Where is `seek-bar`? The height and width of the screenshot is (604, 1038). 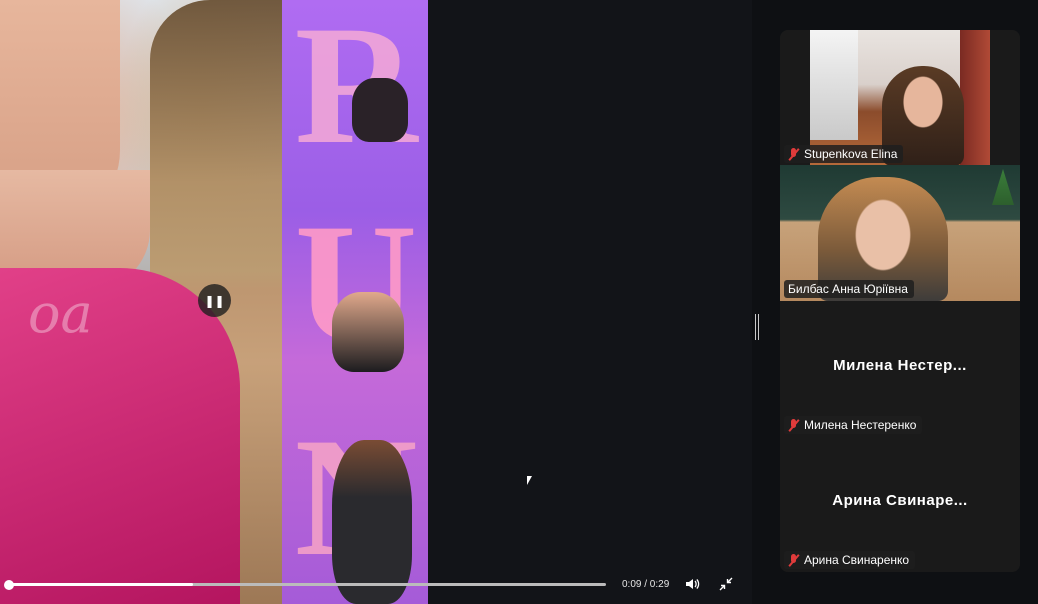 seek-bar is located at coordinates (307, 584).